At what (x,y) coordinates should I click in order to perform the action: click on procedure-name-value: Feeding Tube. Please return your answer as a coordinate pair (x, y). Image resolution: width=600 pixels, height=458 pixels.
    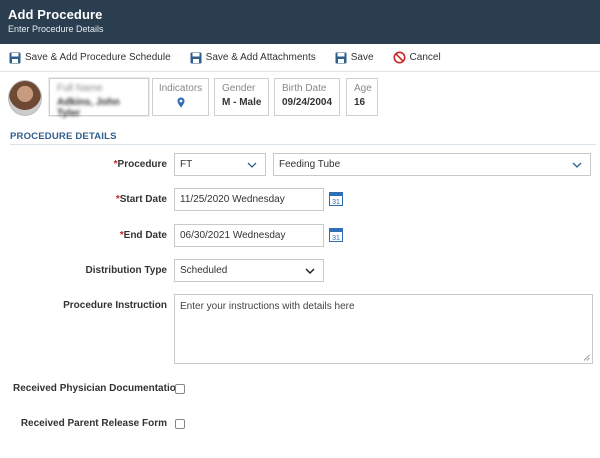
    Looking at the image, I should click on (310, 164).